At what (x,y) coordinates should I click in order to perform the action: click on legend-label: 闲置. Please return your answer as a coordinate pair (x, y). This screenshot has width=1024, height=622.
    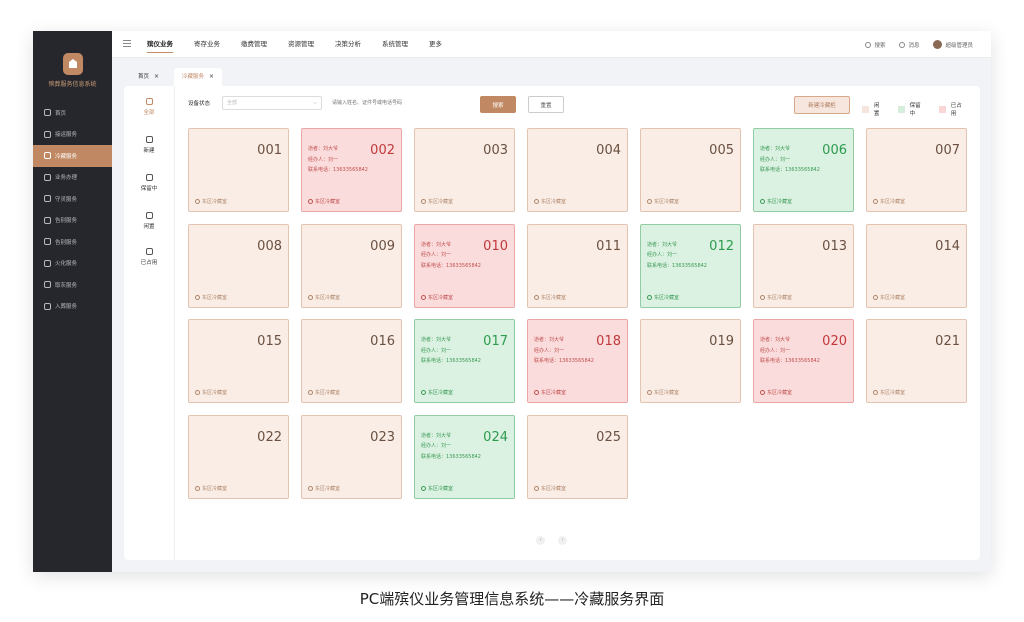
    Looking at the image, I should click on (876, 110).